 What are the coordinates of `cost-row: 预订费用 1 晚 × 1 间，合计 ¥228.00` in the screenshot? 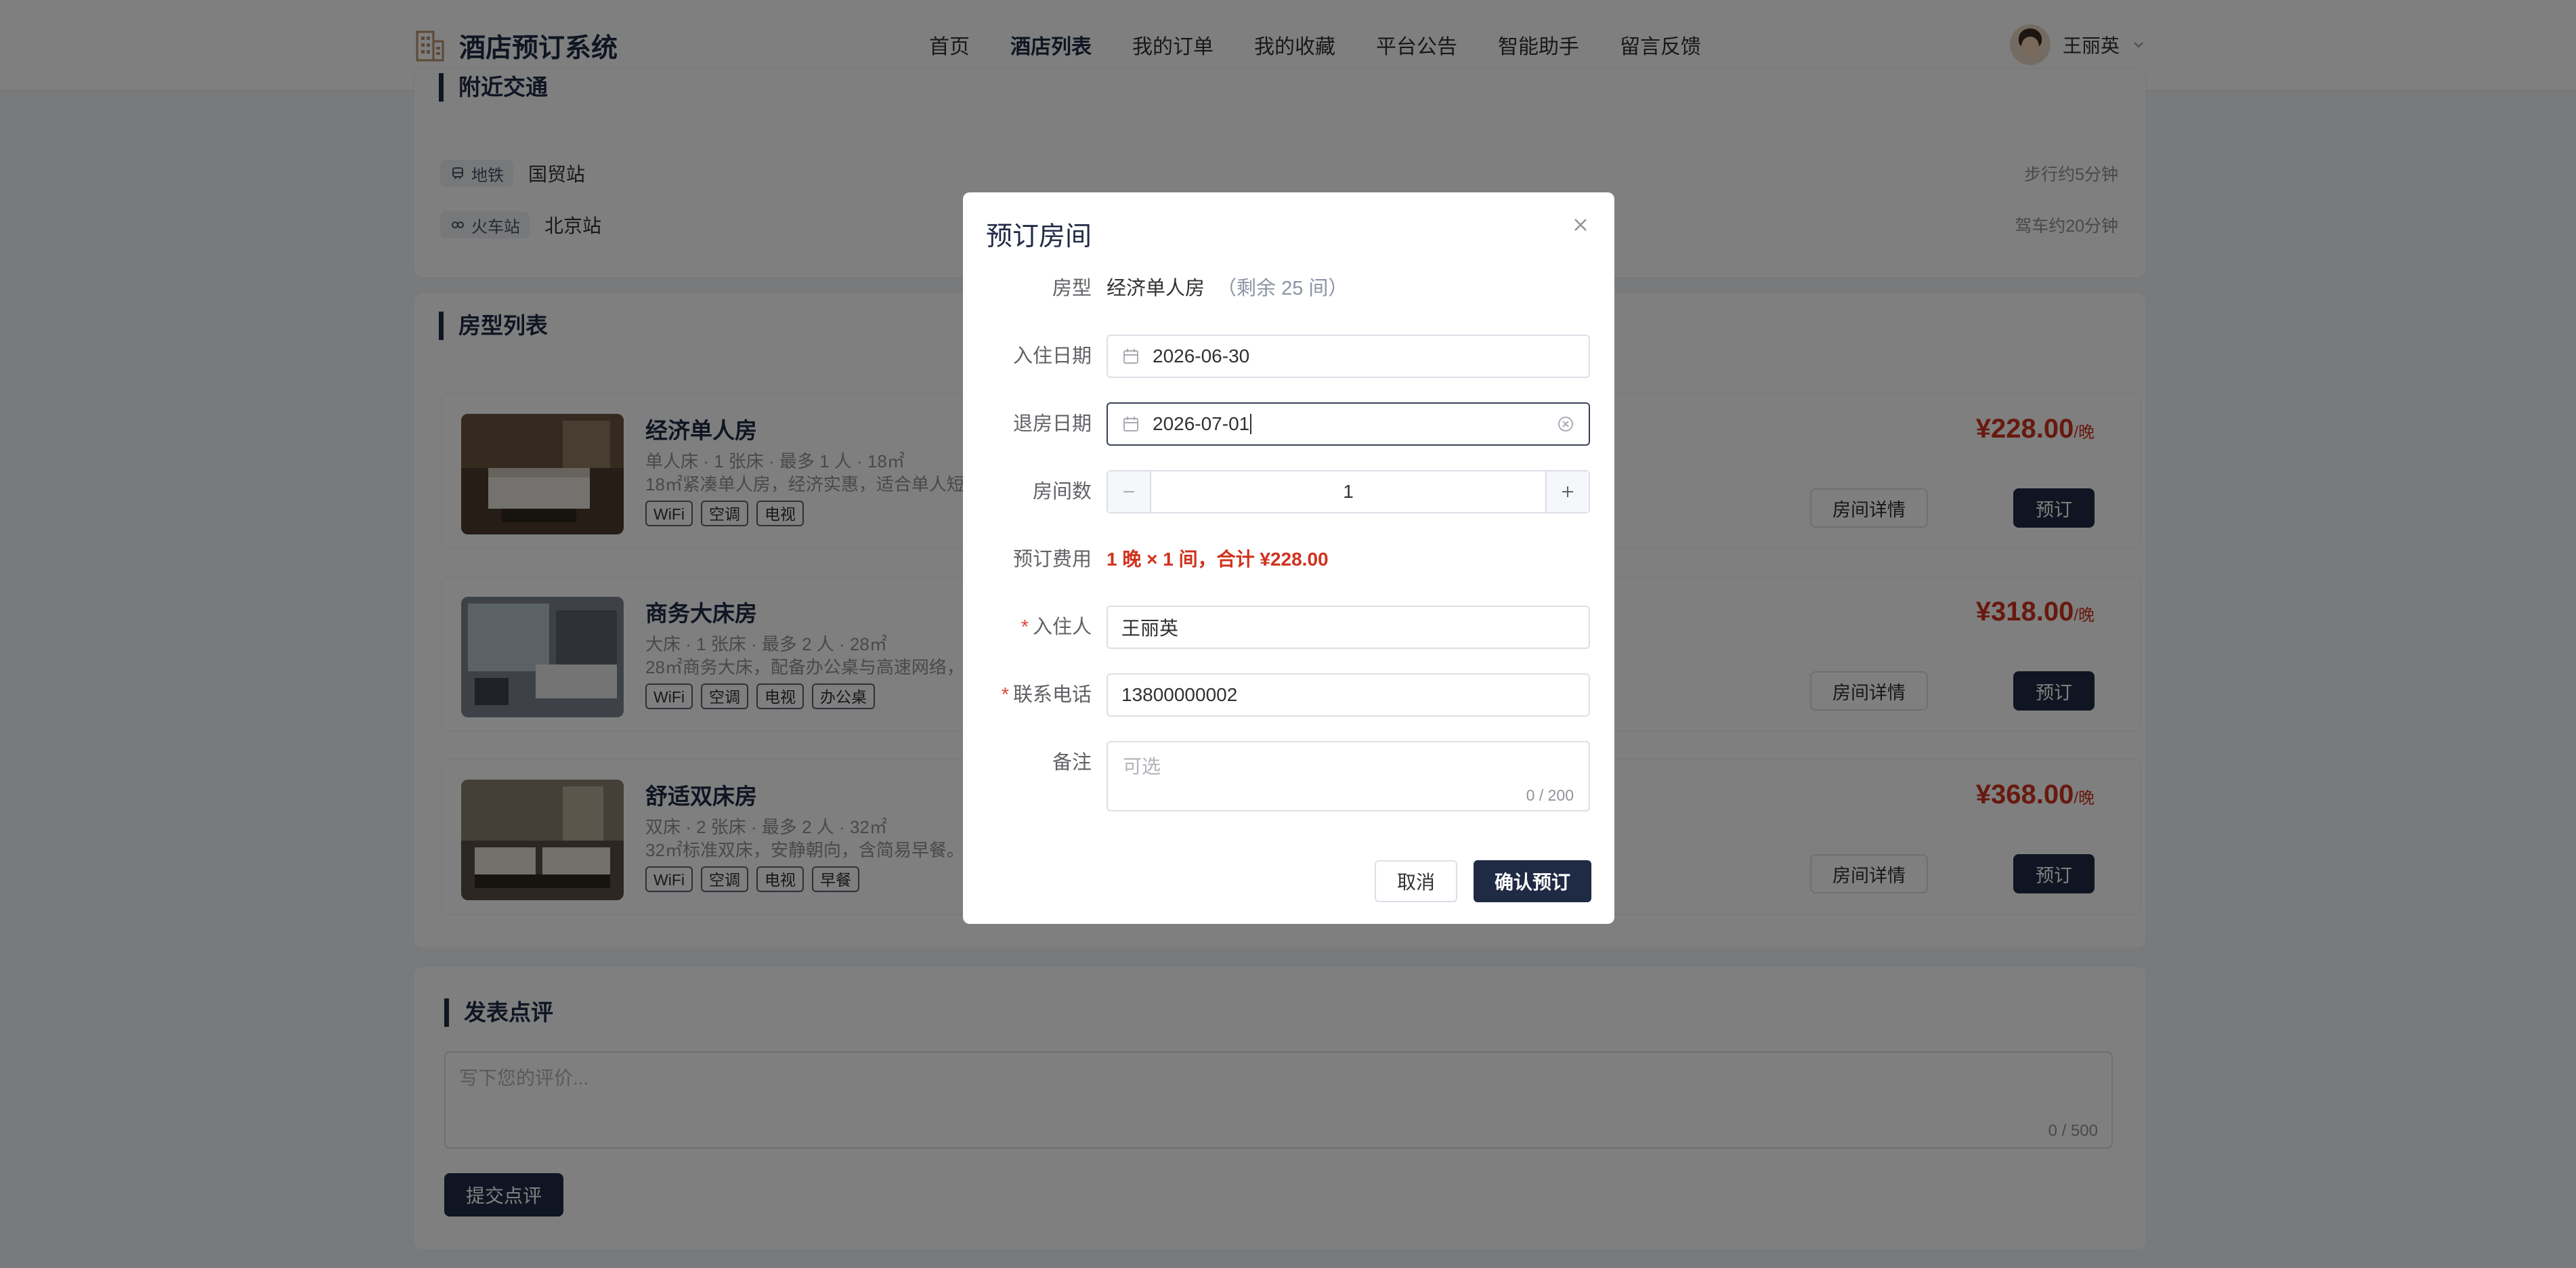 It's located at (1288, 559).